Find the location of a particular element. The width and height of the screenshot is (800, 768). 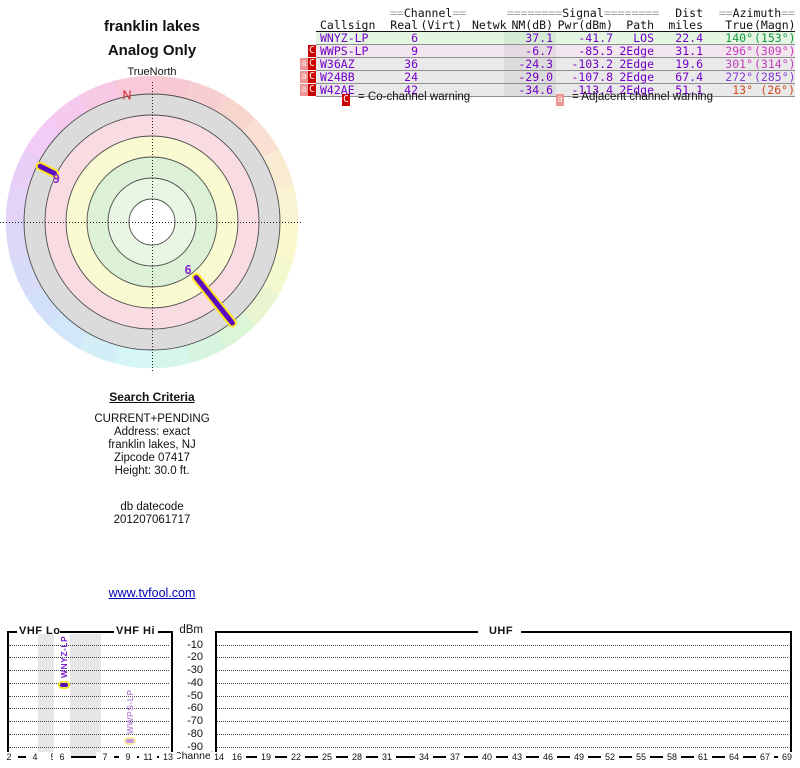

channel-tick-label: 22 is located at coordinates (296, 757).